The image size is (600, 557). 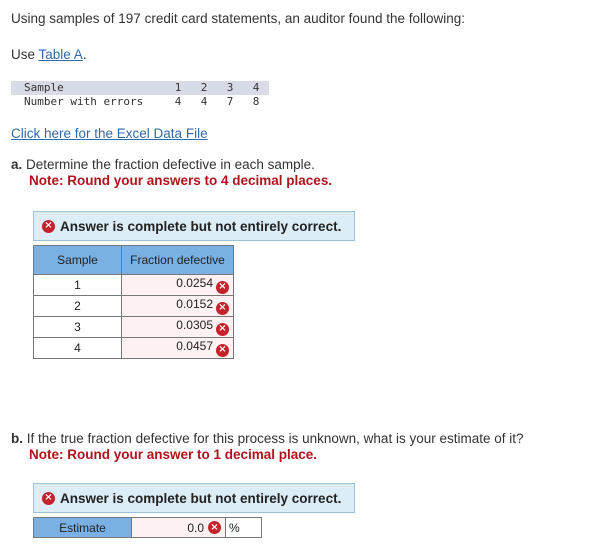 I want to click on use-table-line: Use Table A., so click(x=49, y=54).